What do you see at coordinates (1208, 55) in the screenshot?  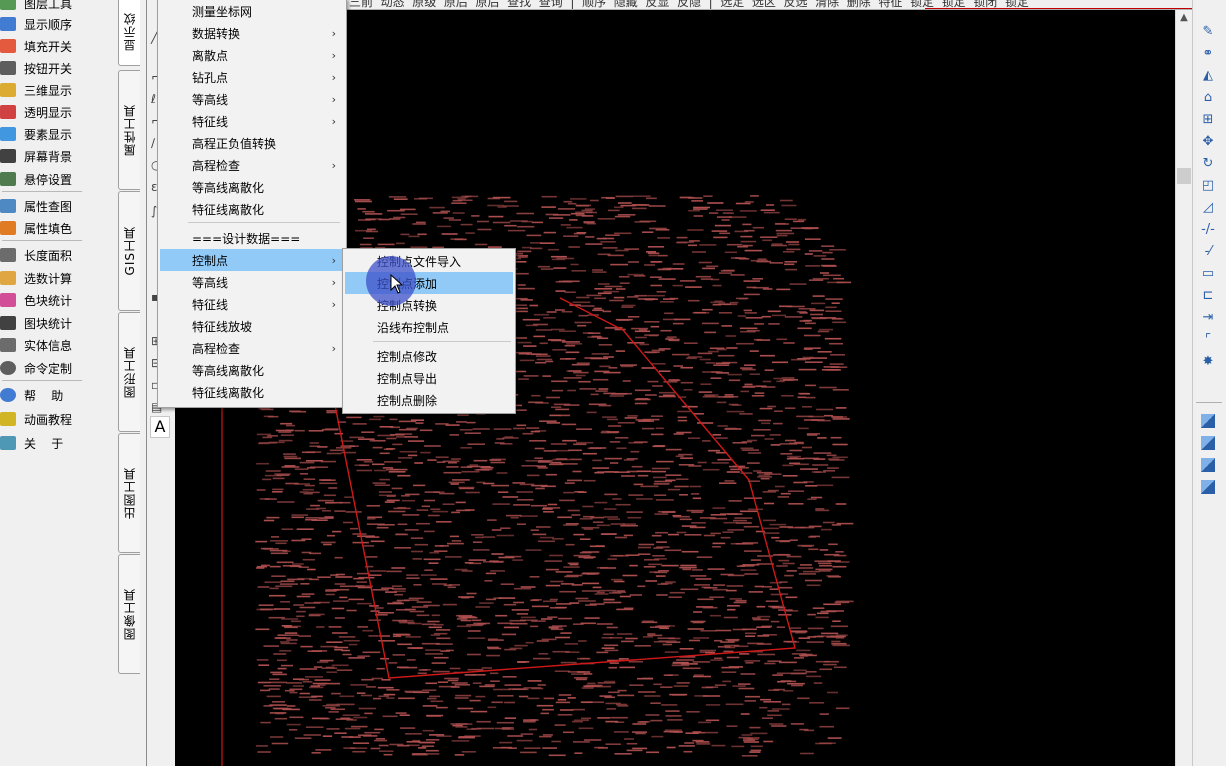 I see `chain-icon: ⚭` at bounding box center [1208, 55].